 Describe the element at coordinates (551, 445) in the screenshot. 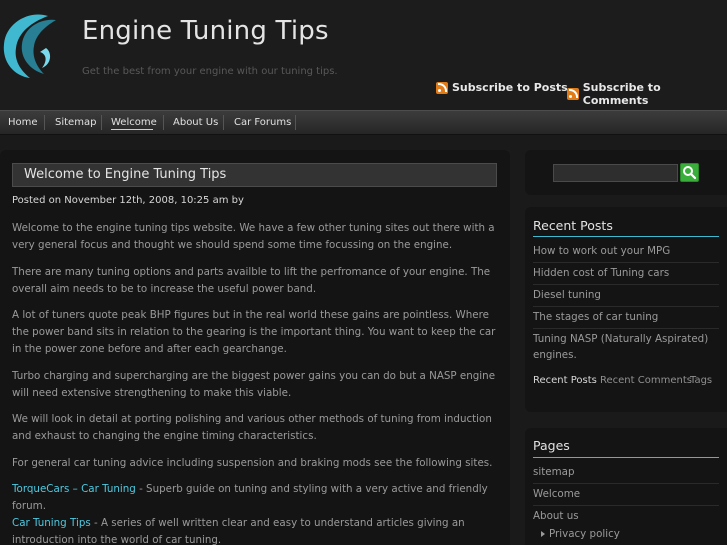

I see `pages-heading: Pages` at that location.